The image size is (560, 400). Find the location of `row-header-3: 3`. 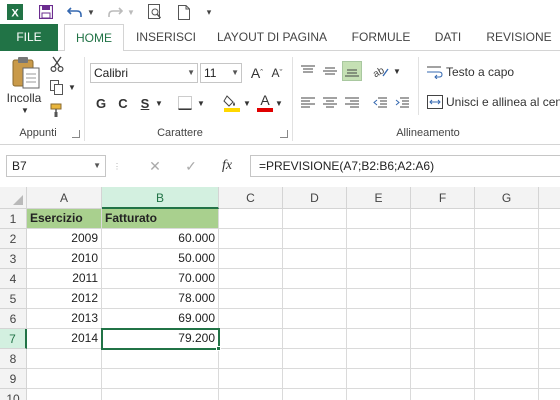

row-header-3: 3 is located at coordinates (13, 259).